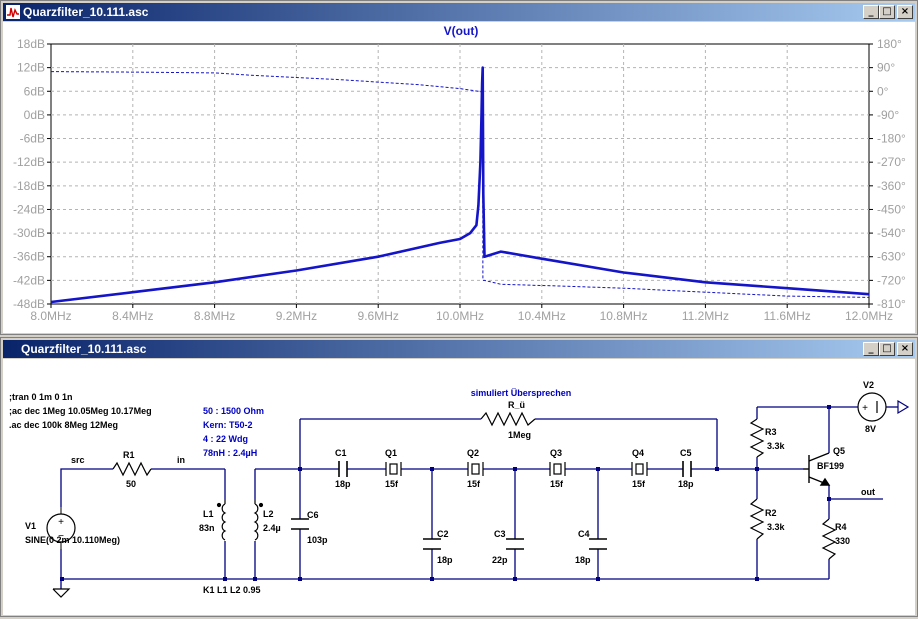 The width and height of the screenshot is (918, 619). What do you see at coordinates (31, 44) in the screenshot?
I see `y-left-tick-label: 18dB` at bounding box center [31, 44].